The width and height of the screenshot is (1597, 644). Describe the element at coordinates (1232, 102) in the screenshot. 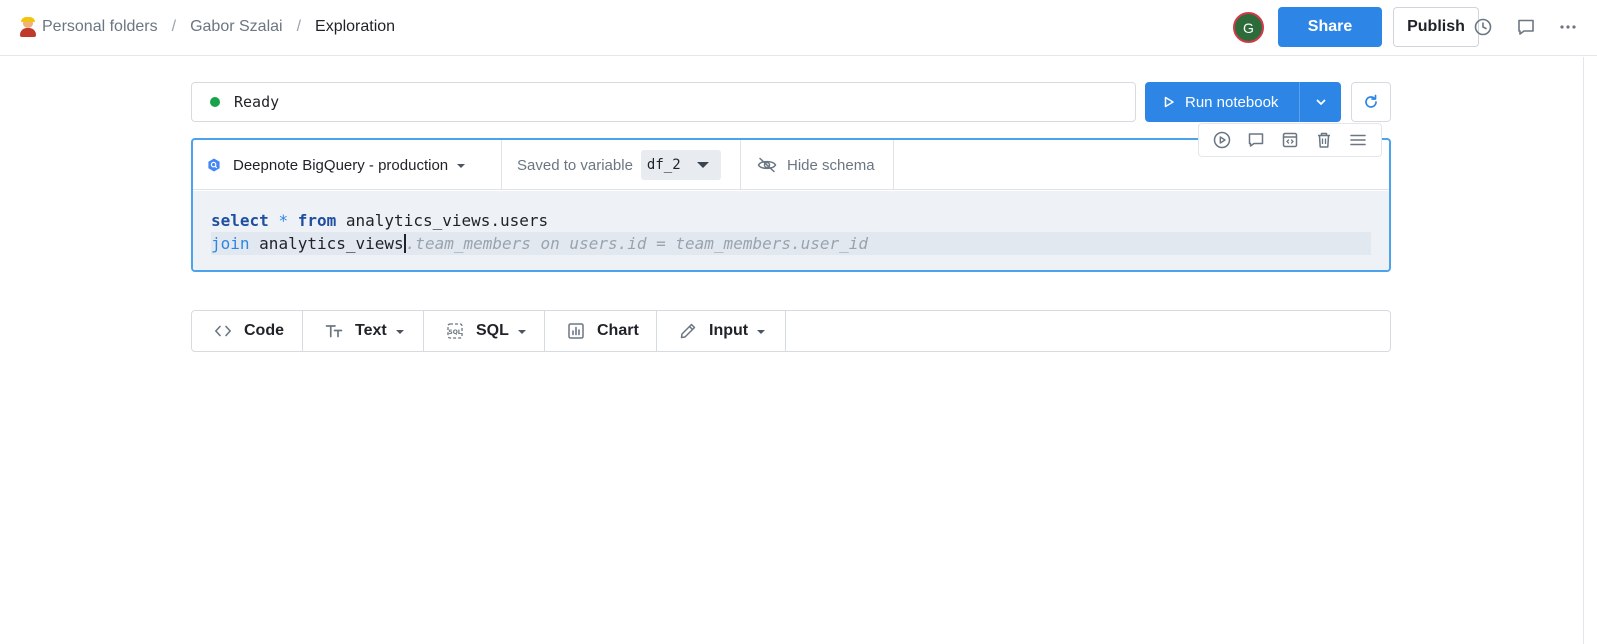

I see `run-notebook-label: Run notebook` at that location.